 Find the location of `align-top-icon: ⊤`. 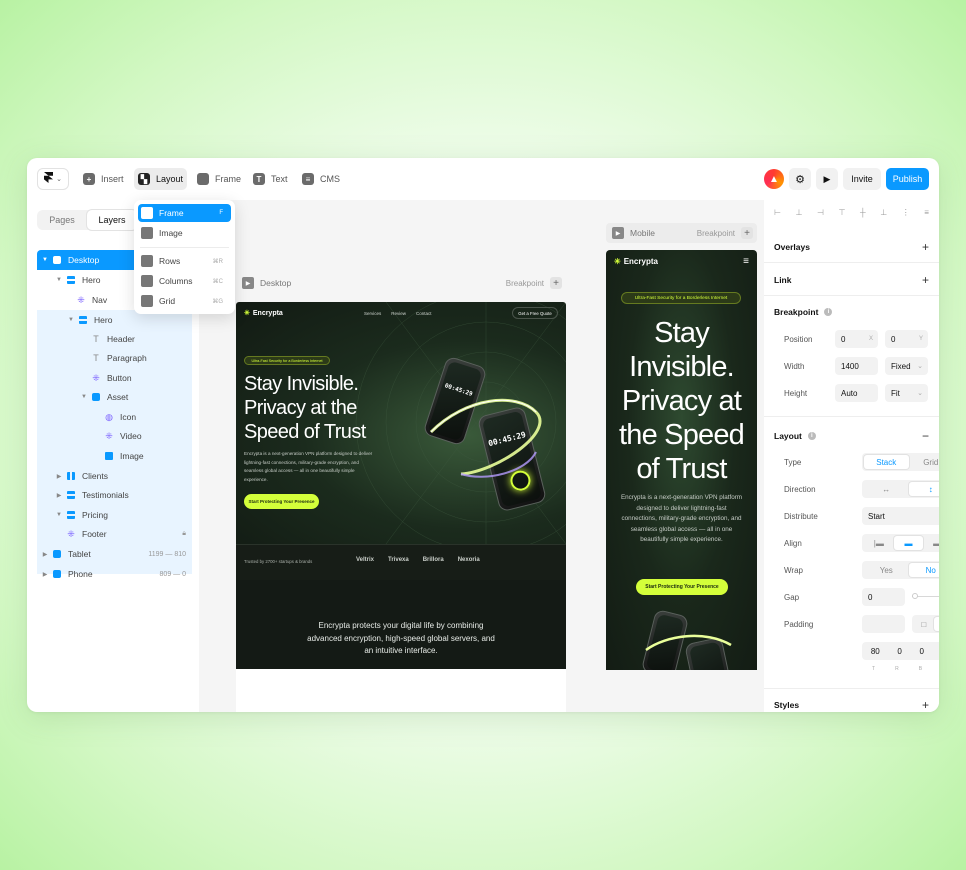

align-top-icon: ⊤ is located at coordinates (842, 215).